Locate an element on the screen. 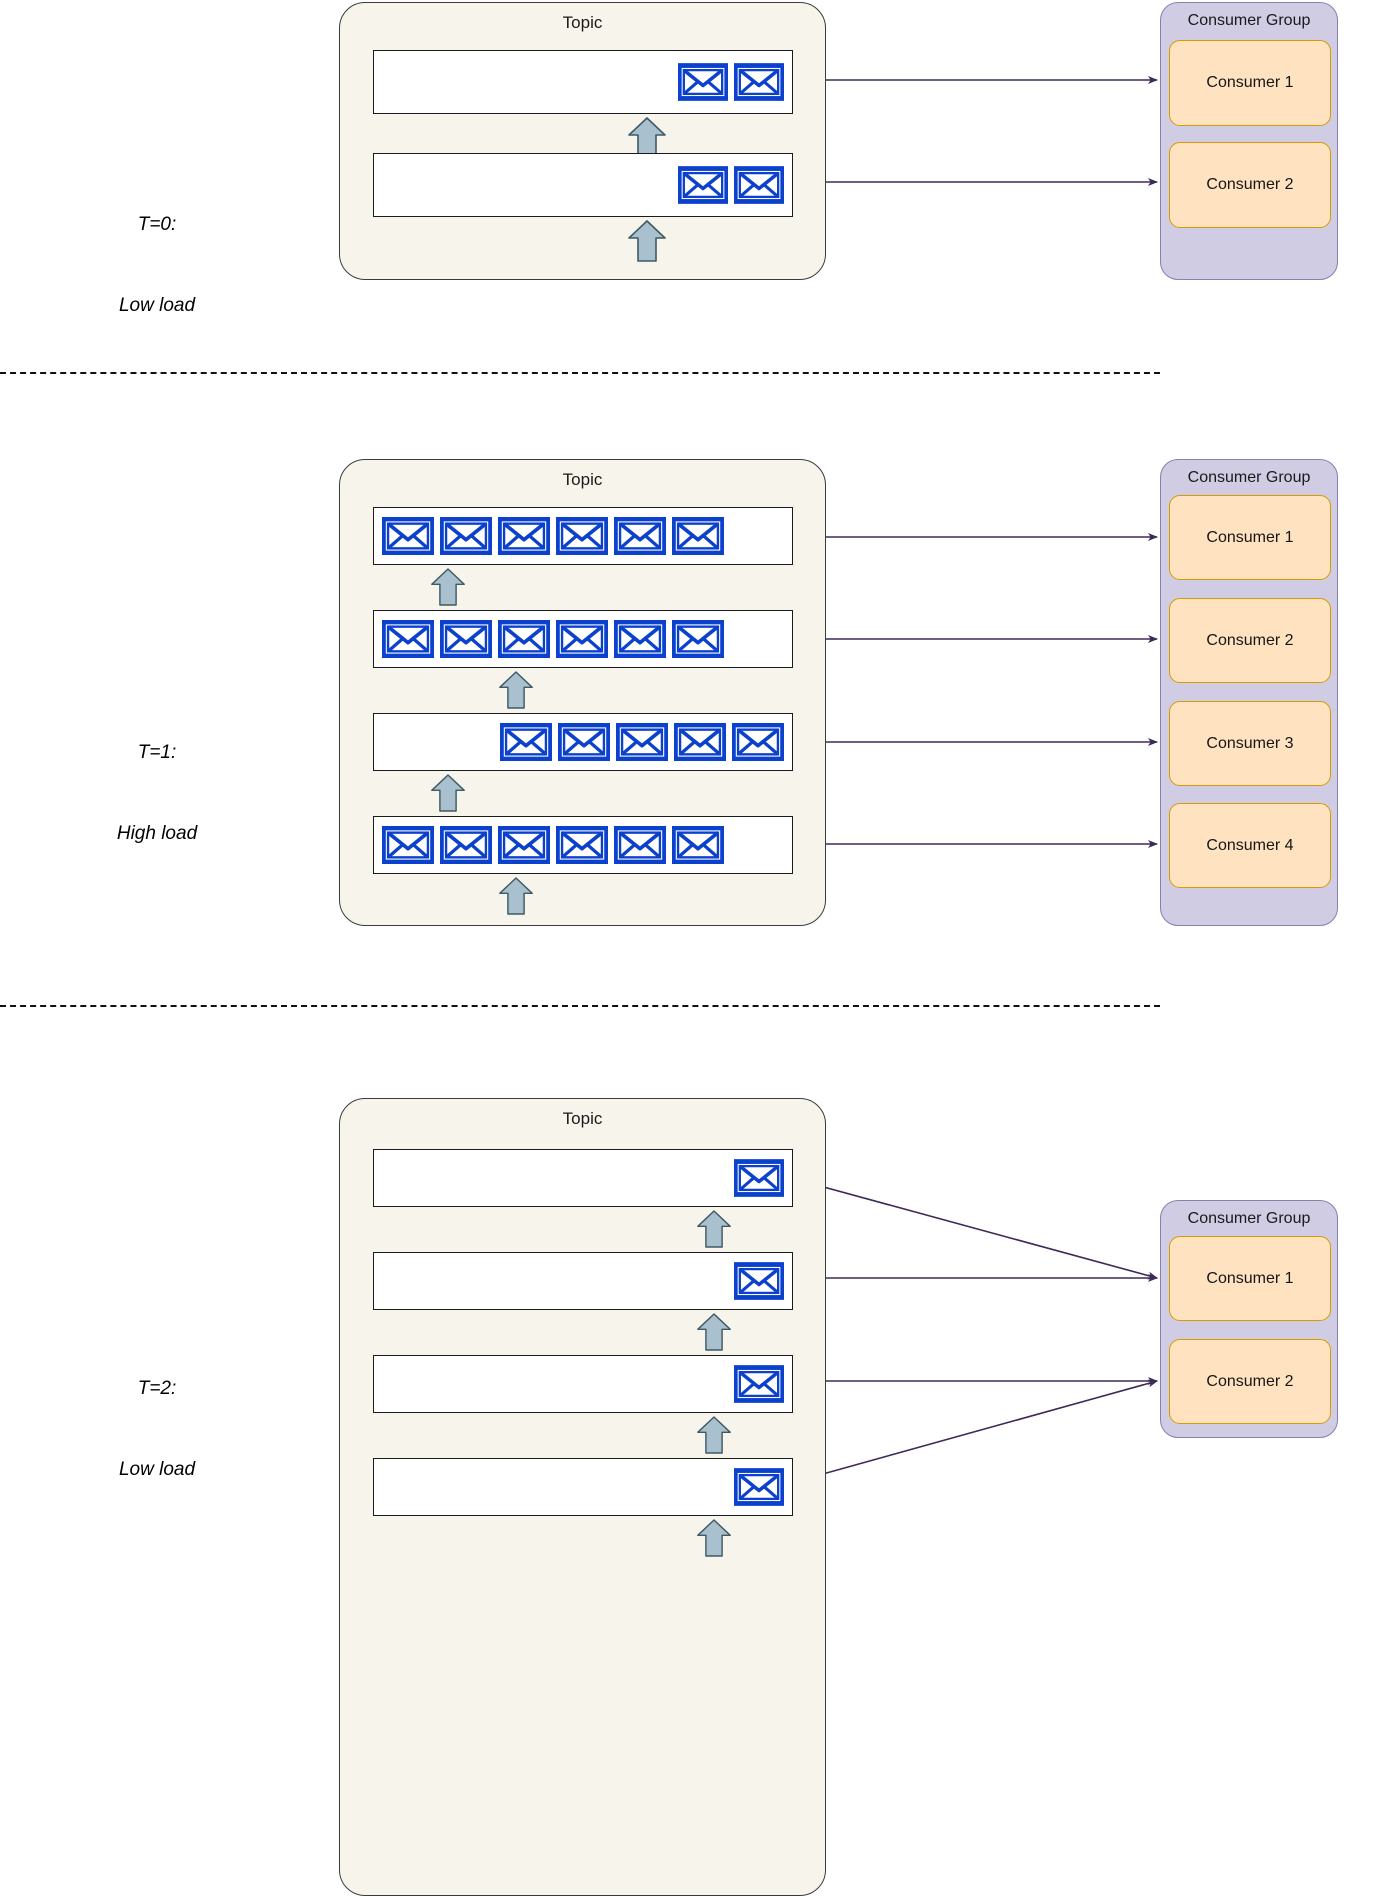 Image resolution: width=1400 pixels, height=1896 pixels. stage-label-t2: T=2: Low load is located at coordinates (157, 1430).